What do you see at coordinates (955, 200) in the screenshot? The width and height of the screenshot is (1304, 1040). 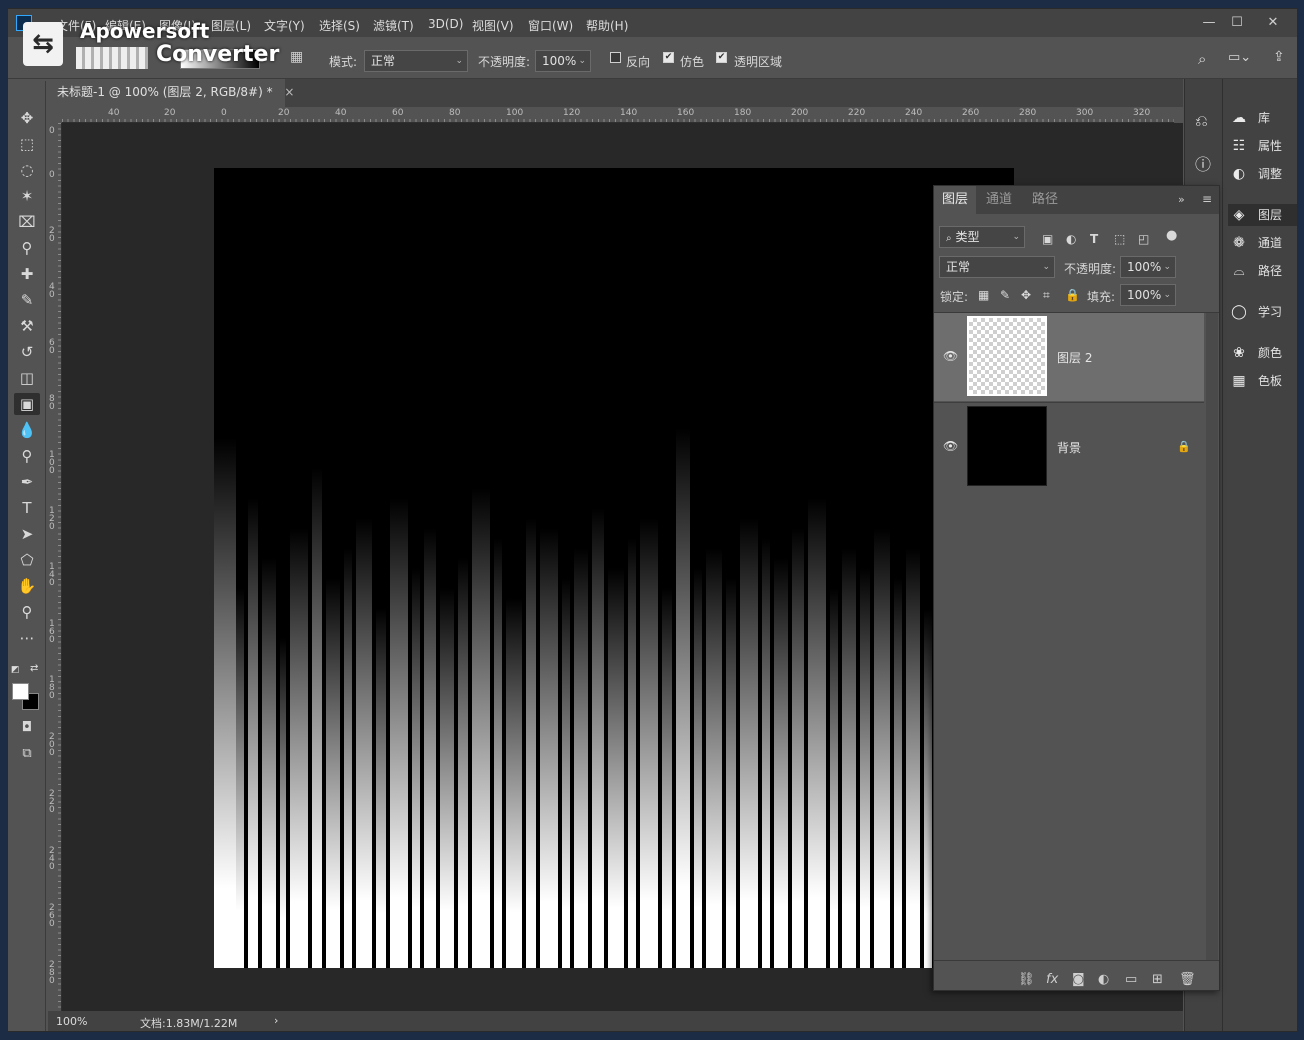 I see `tab-layers: 图层` at bounding box center [955, 200].